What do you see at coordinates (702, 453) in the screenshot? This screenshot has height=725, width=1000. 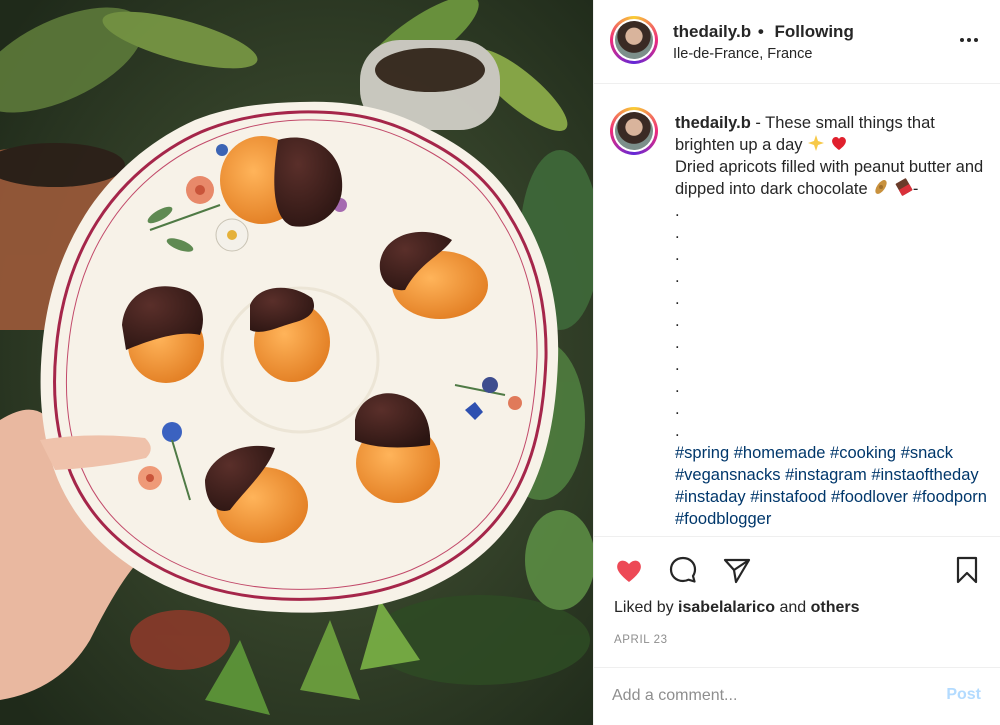 I see `hashtag-link: #spring` at bounding box center [702, 453].